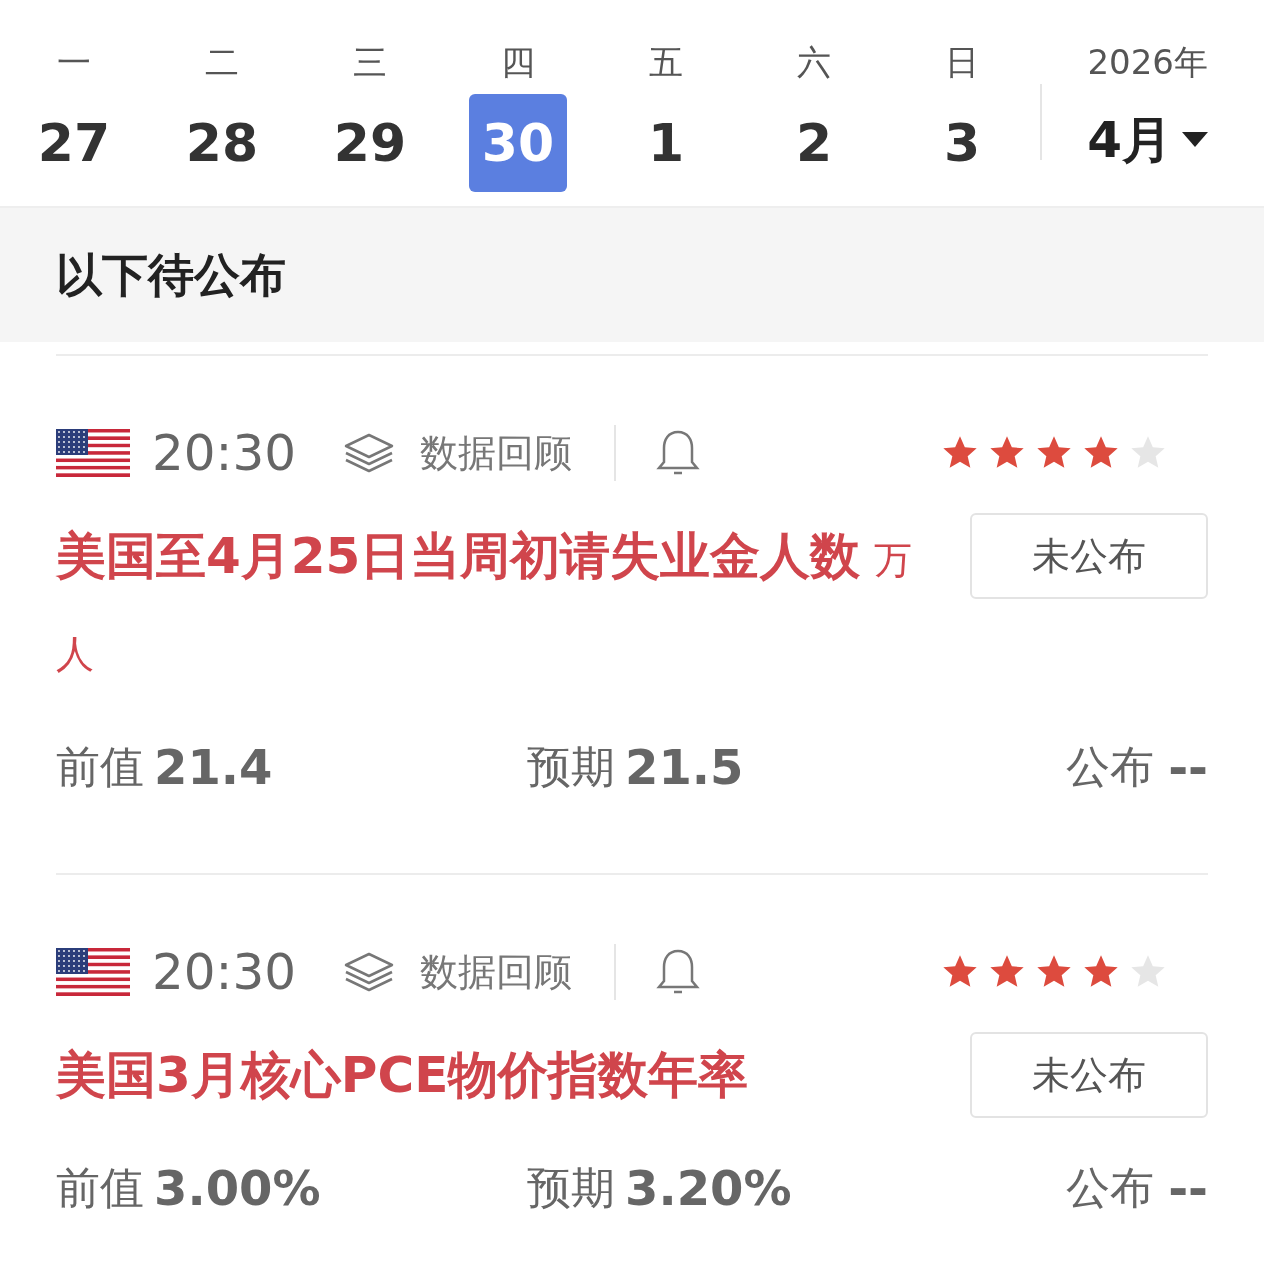 The image size is (1264, 1288). Describe the element at coordinates (74, 143) in the screenshot. I see `date-button: 27` at that location.